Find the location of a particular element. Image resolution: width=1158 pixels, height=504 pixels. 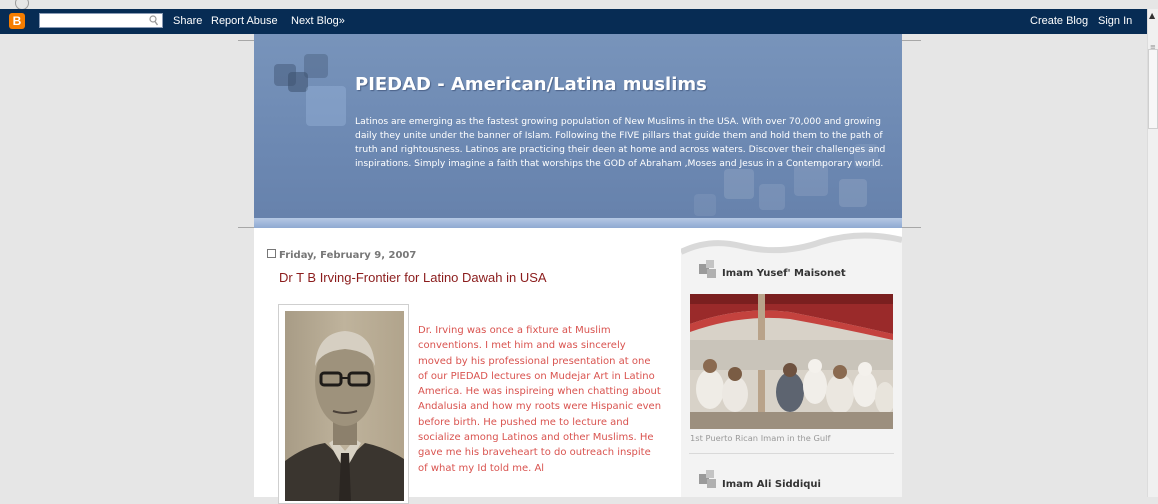

scroll-grip-icon: ≡ is located at coordinates (1153, 47).